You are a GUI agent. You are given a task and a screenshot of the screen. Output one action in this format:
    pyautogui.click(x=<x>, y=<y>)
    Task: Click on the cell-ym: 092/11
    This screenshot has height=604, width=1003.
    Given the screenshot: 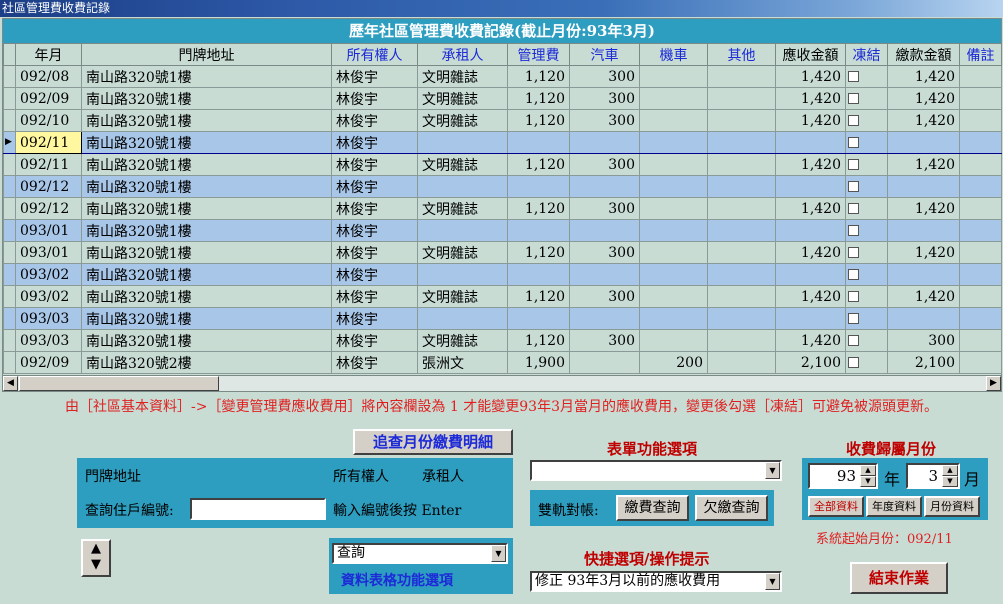 What is the action you would take?
    pyautogui.click(x=48, y=142)
    